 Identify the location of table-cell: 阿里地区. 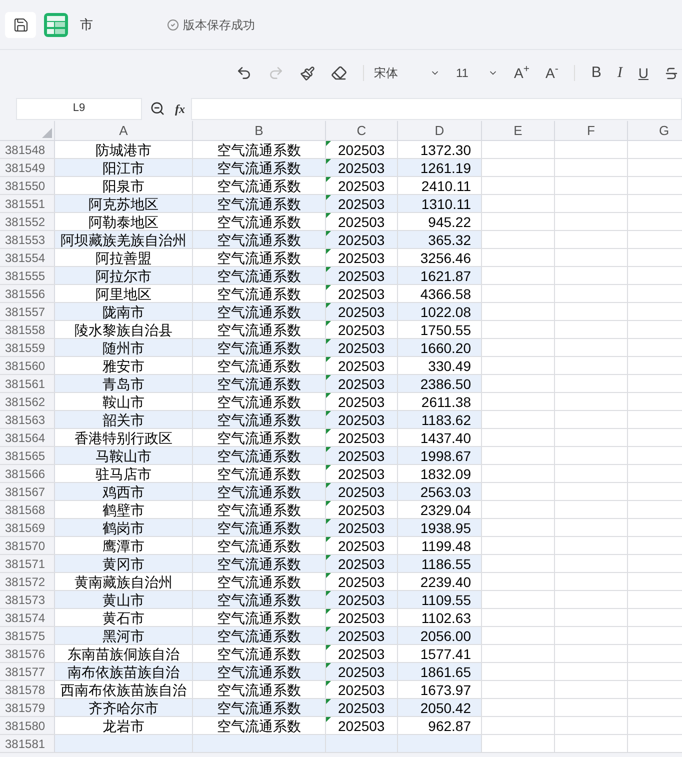
(124, 293).